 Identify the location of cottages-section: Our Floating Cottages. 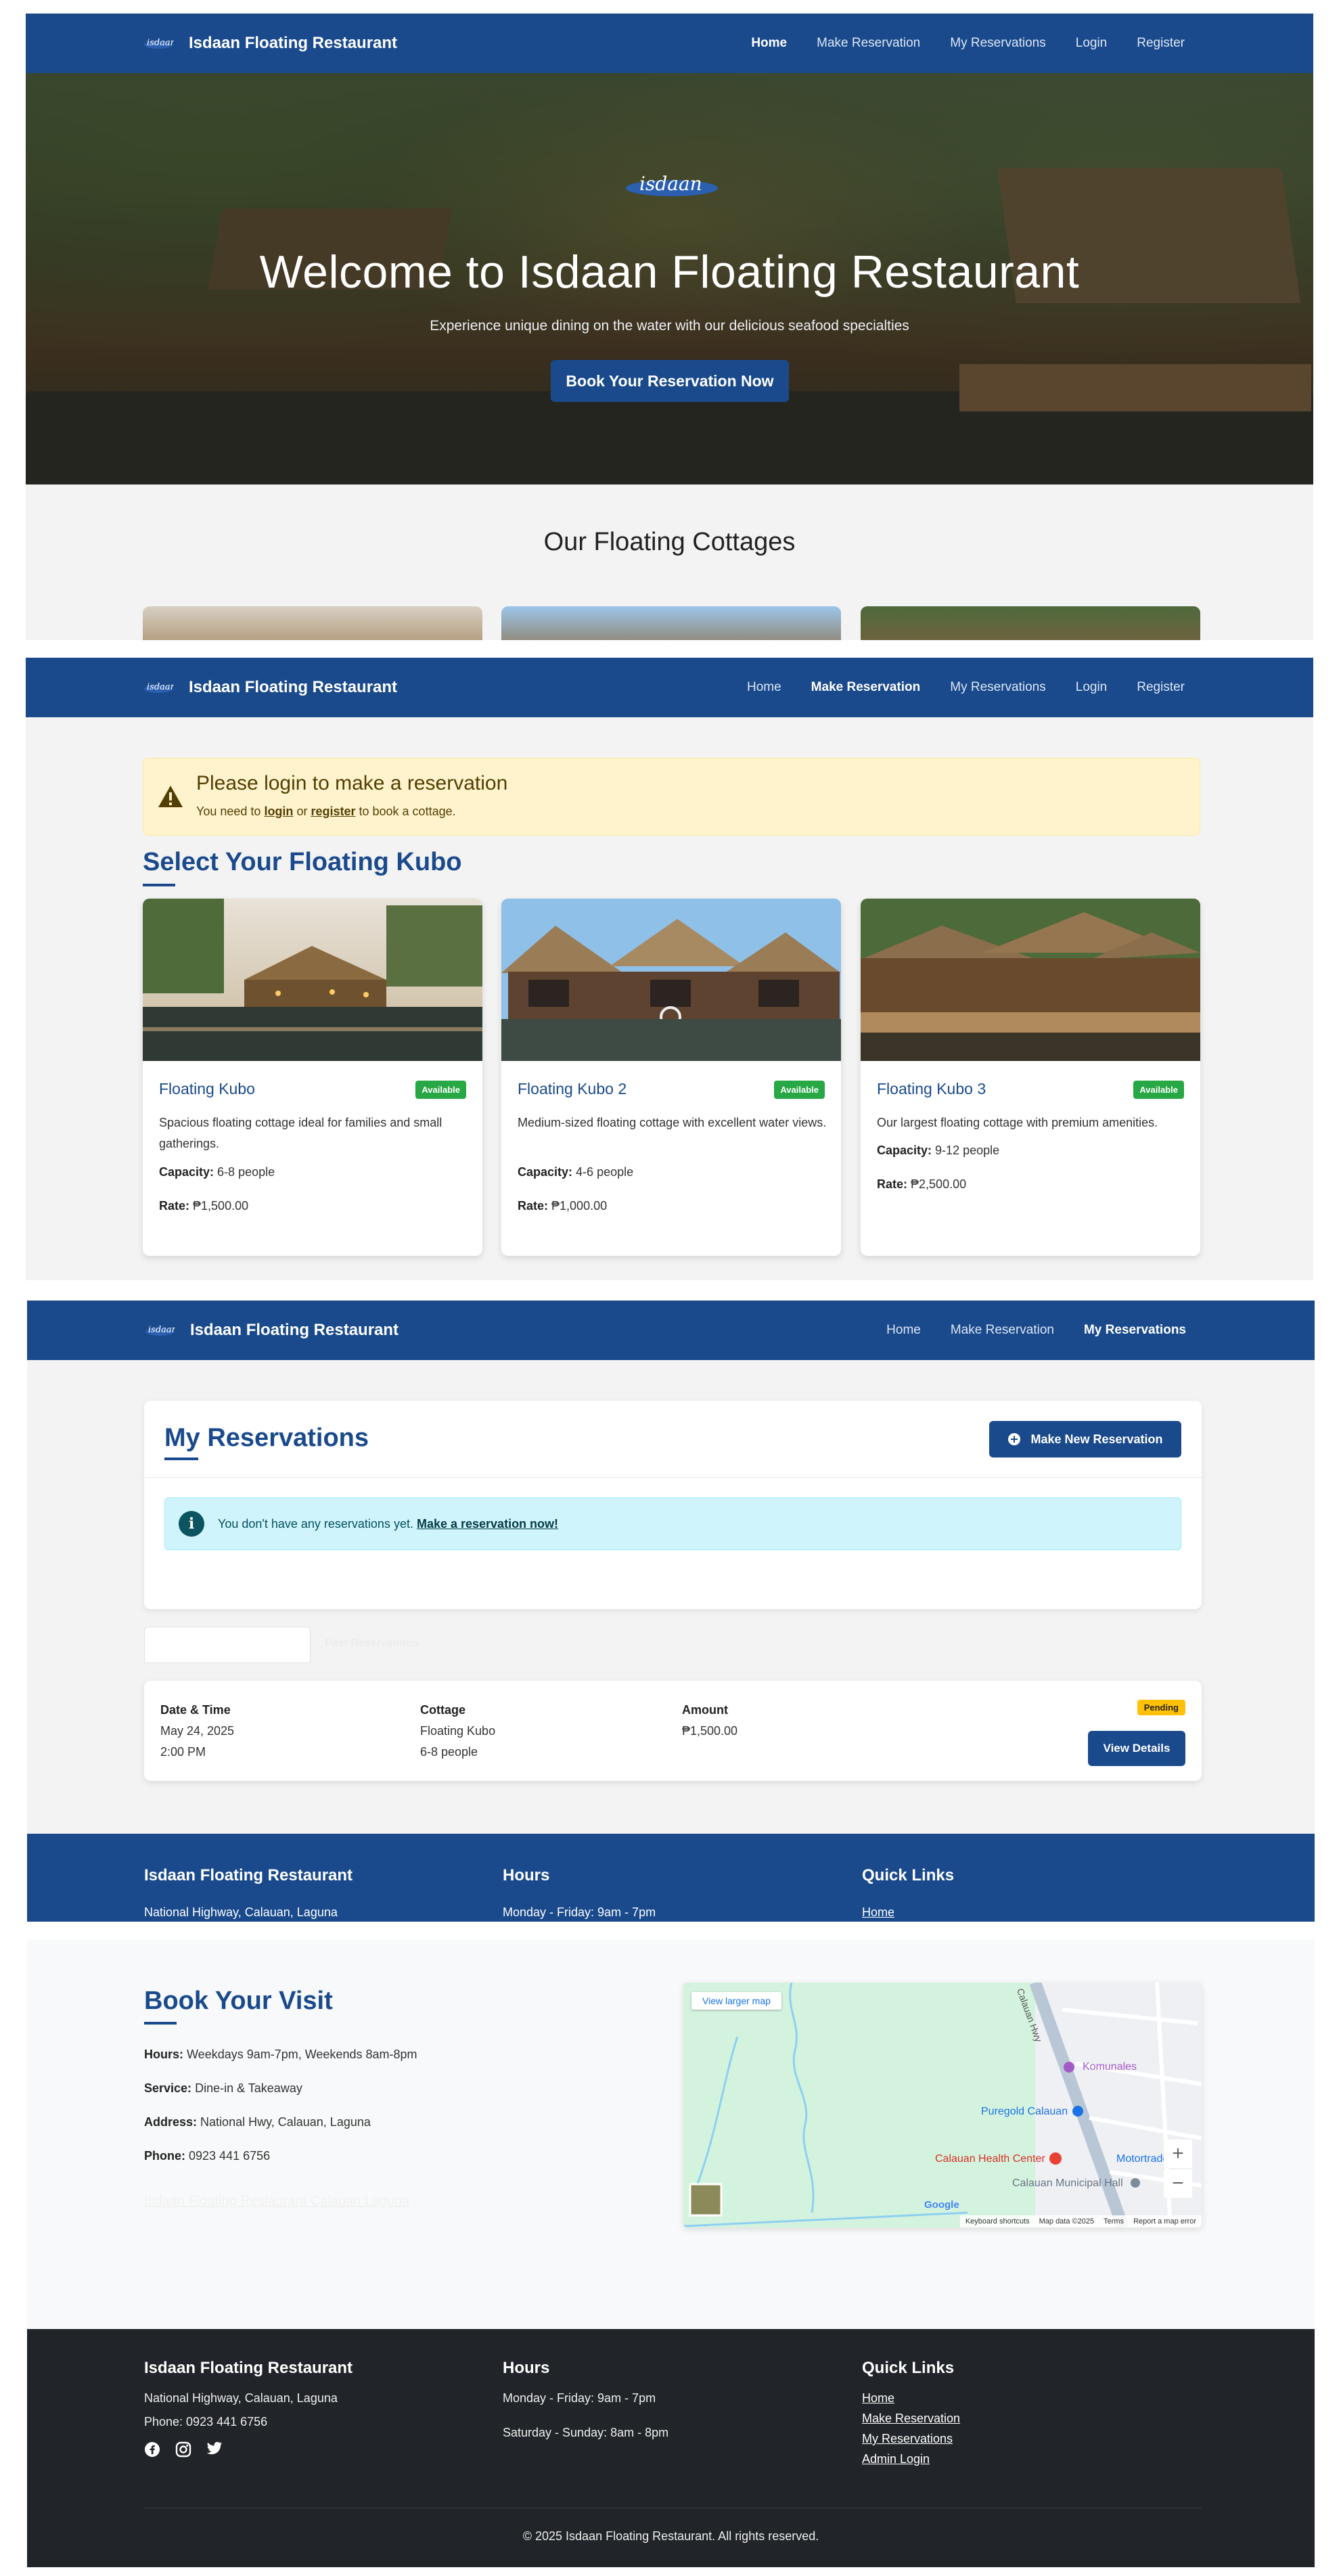
(669, 562).